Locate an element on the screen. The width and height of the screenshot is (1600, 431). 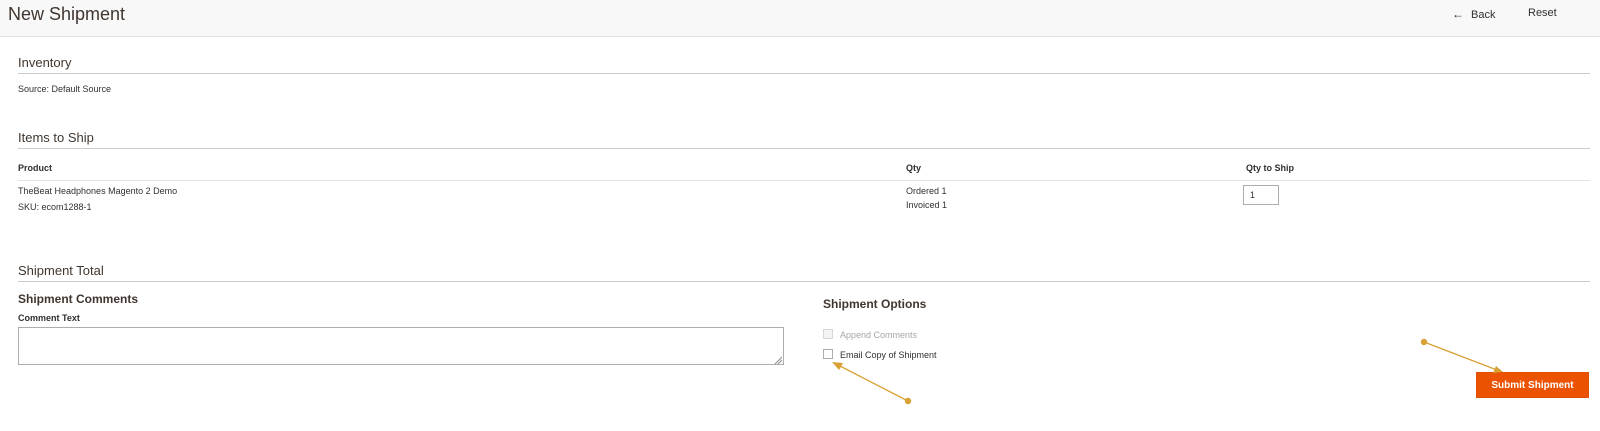
page-header: New Shipment ← Back Reset is located at coordinates (800, 18).